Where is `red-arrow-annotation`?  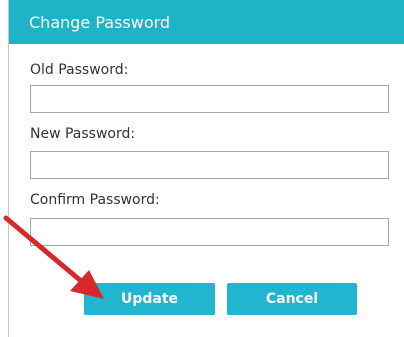
red-arrow-annotation is located at coordinates (53, 257).